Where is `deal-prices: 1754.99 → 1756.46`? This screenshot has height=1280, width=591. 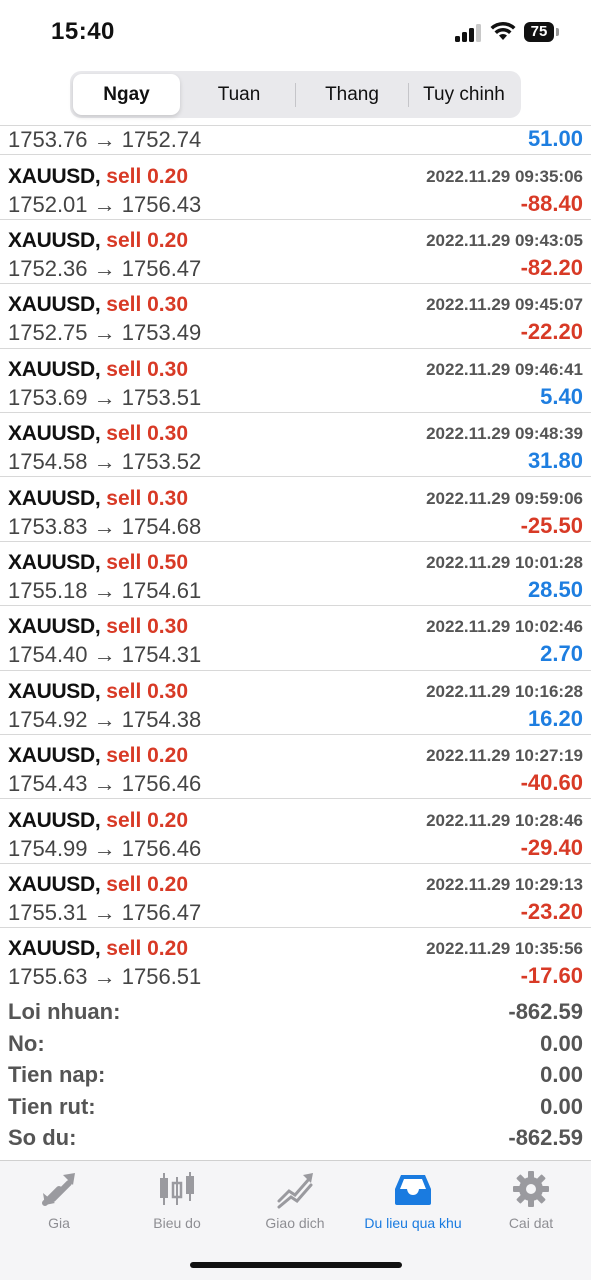 deal-prices: 1754.99 → 1756.46 is located at coordinates (105, 848).